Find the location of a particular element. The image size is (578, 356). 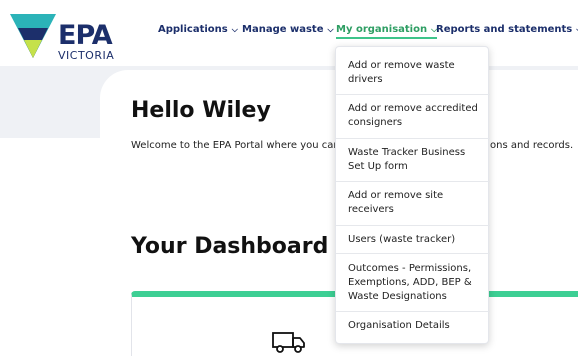

epa-logo-triangle-icon is located at coordinates (33, 36).